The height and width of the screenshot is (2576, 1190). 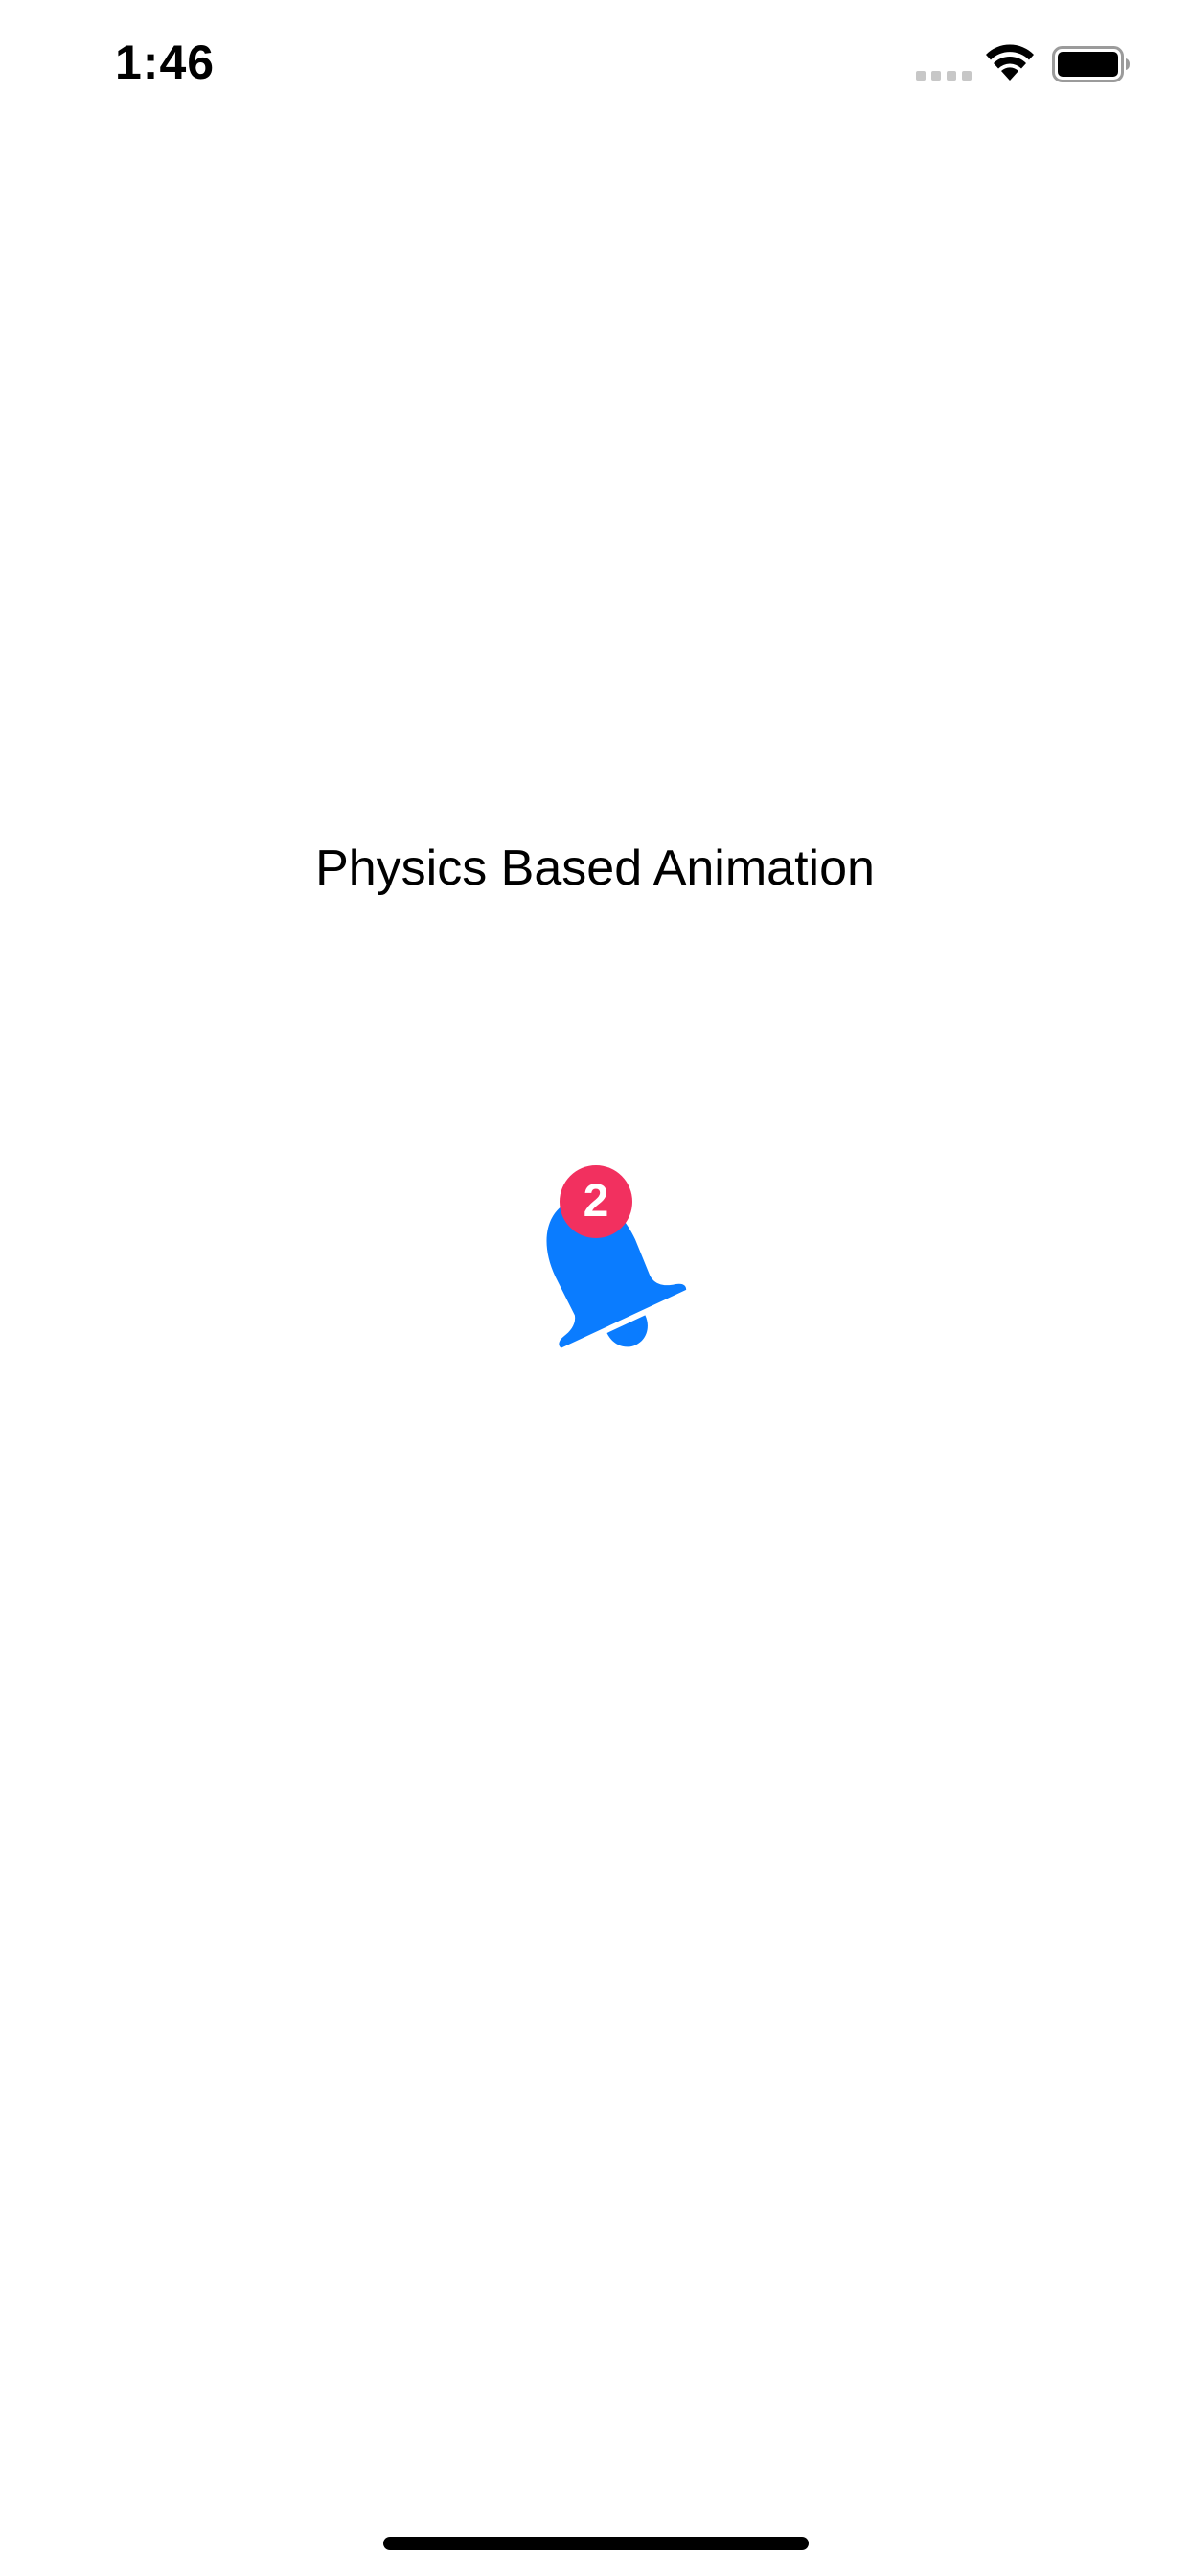 I want to click on cellular-signal-icon, so click(x=944, y=75).